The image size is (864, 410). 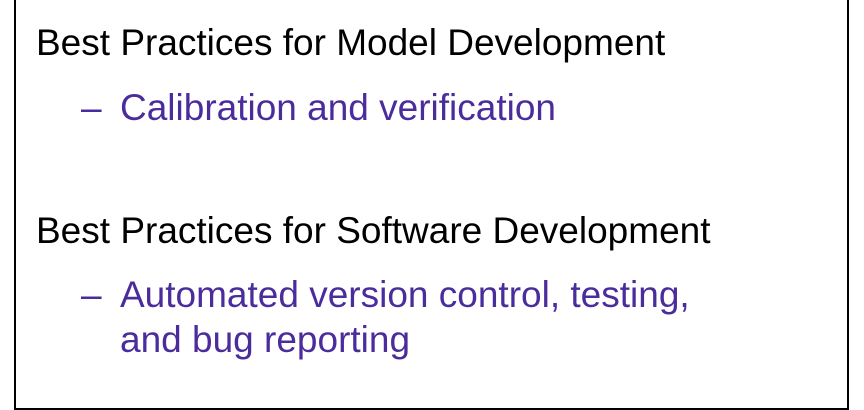 I want to click on section-heading-model-development: Best Practices for Model Development, so click(x=351, y=42).